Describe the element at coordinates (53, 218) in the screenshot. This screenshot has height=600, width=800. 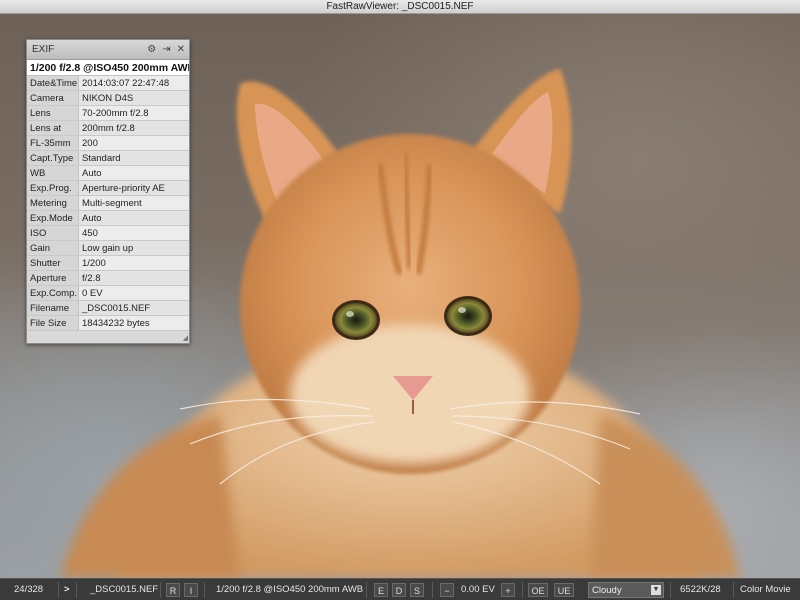
I see `exif-key: Exp.Mode` at that location.